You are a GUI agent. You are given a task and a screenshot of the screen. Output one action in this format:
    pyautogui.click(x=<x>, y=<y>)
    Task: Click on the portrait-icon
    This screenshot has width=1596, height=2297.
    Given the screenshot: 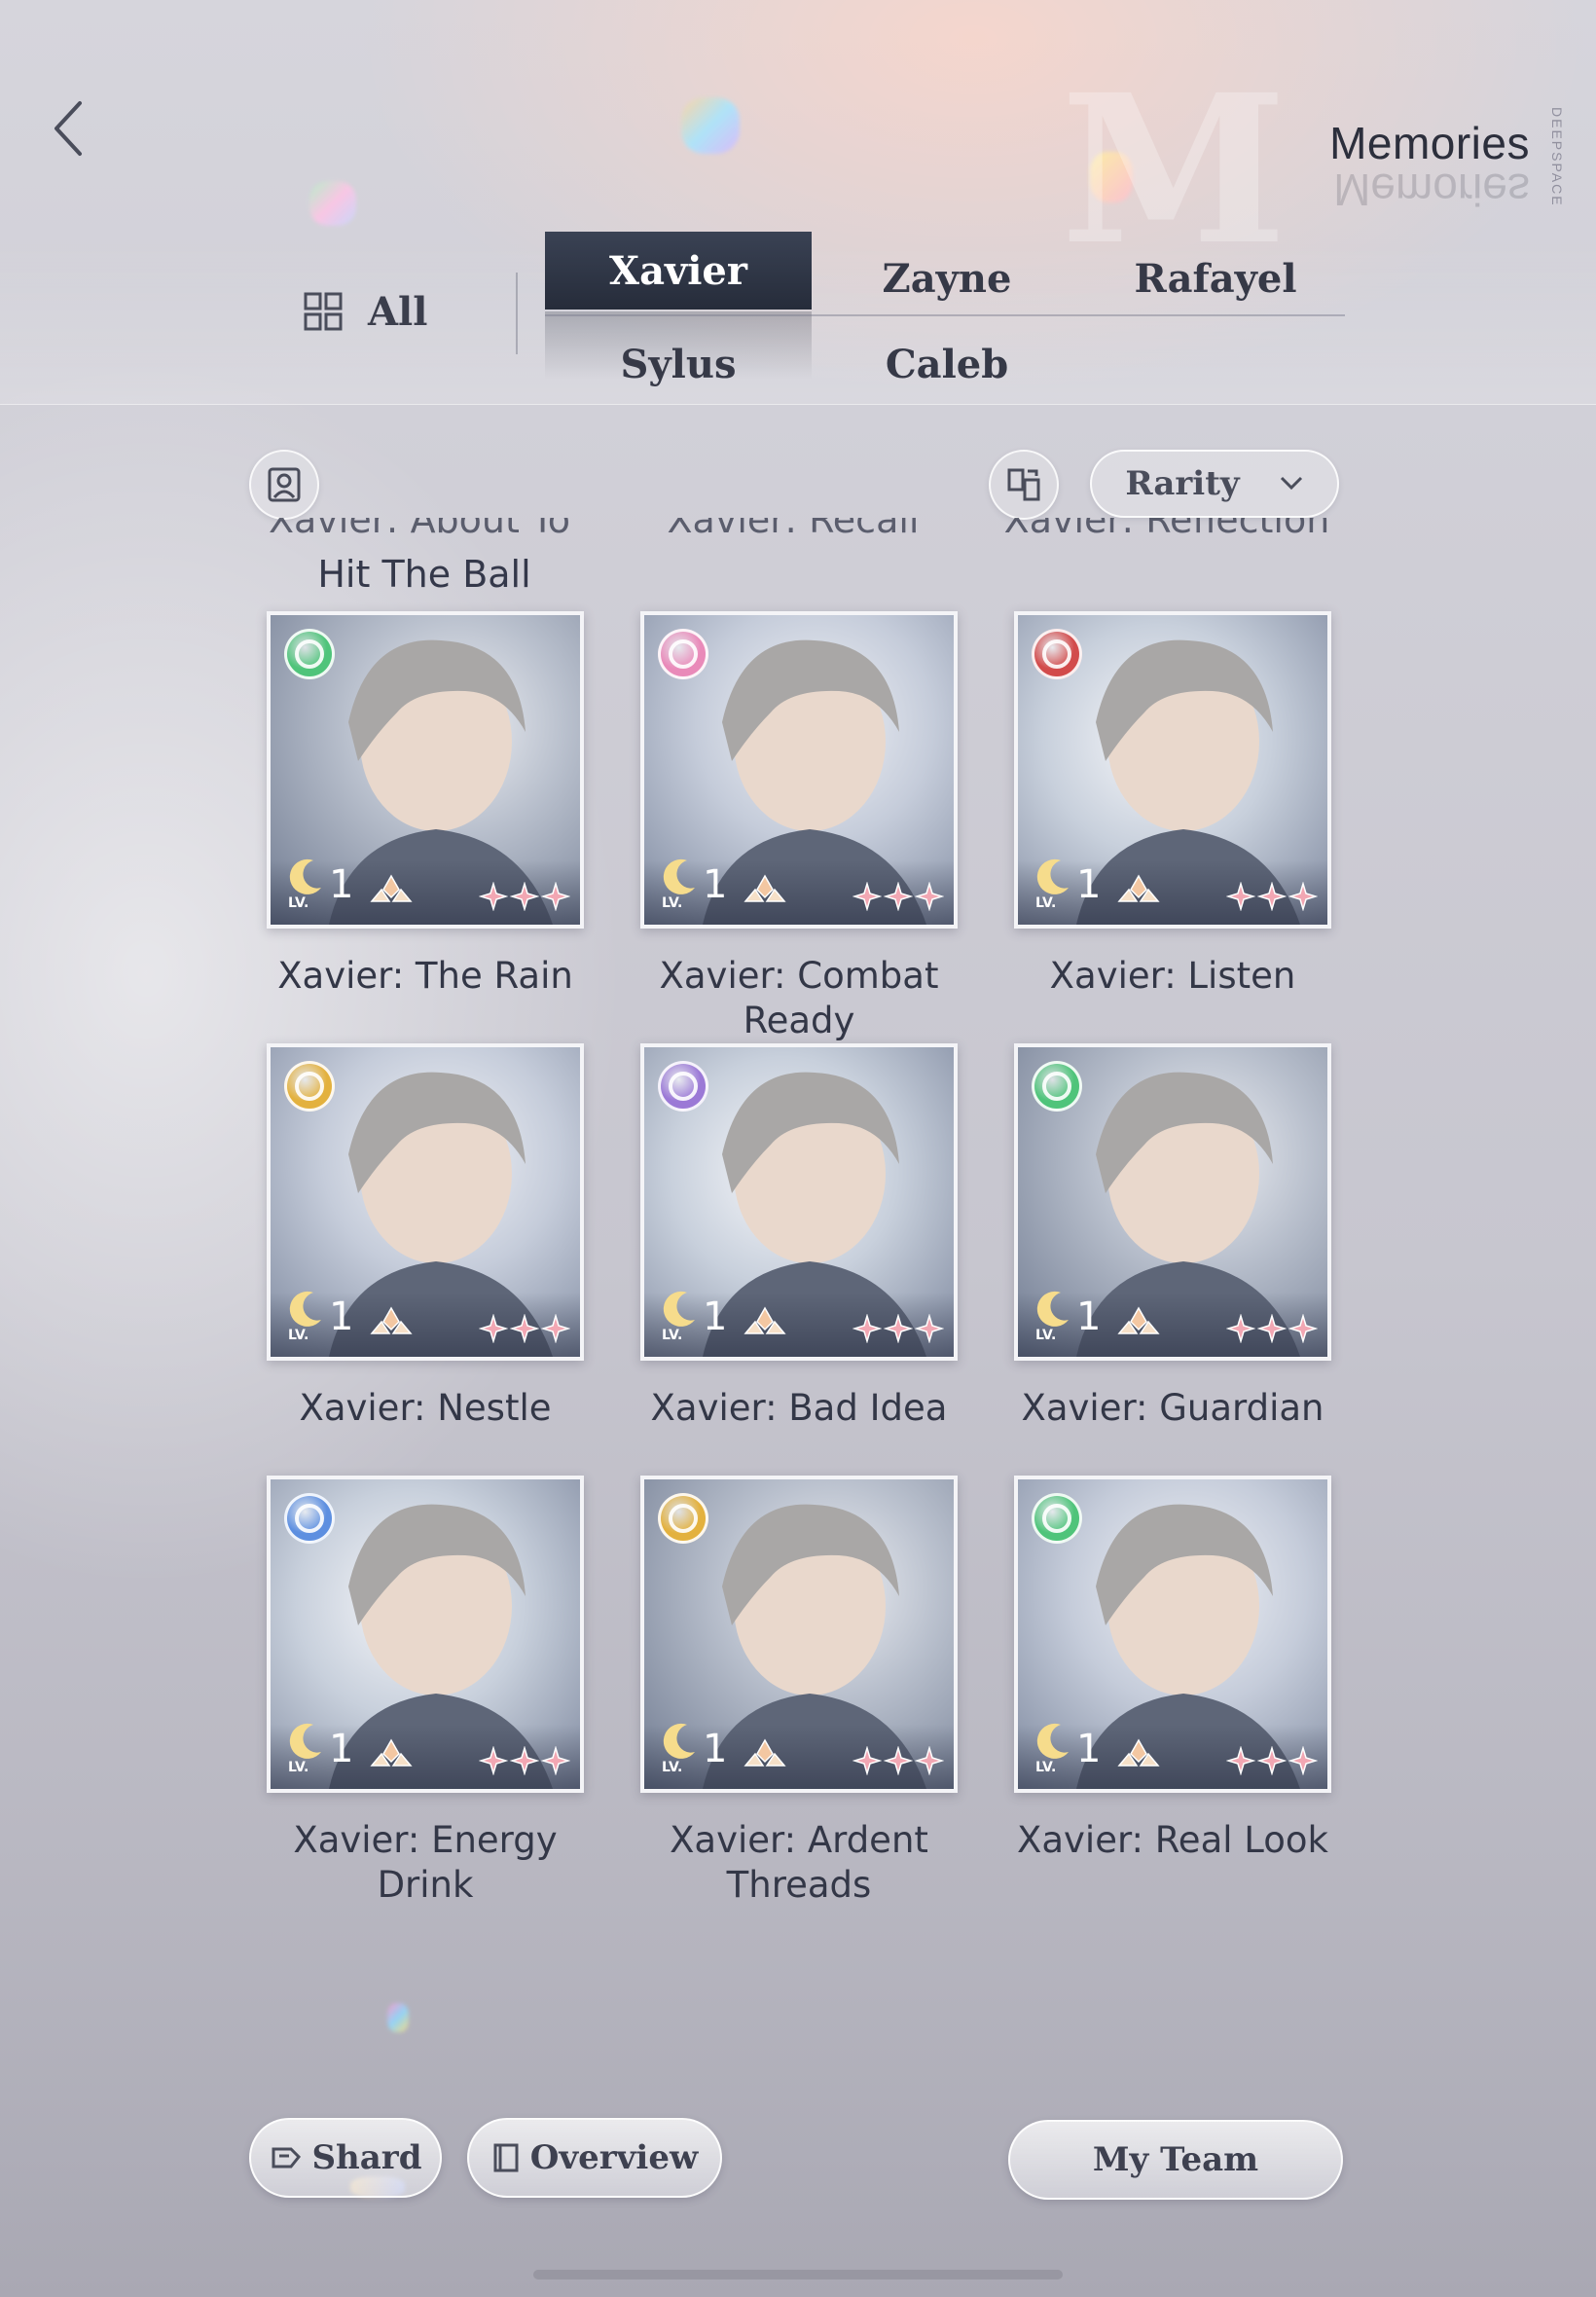 What is the action you would take?
    pyautogui.click(x=284, y=485)
    